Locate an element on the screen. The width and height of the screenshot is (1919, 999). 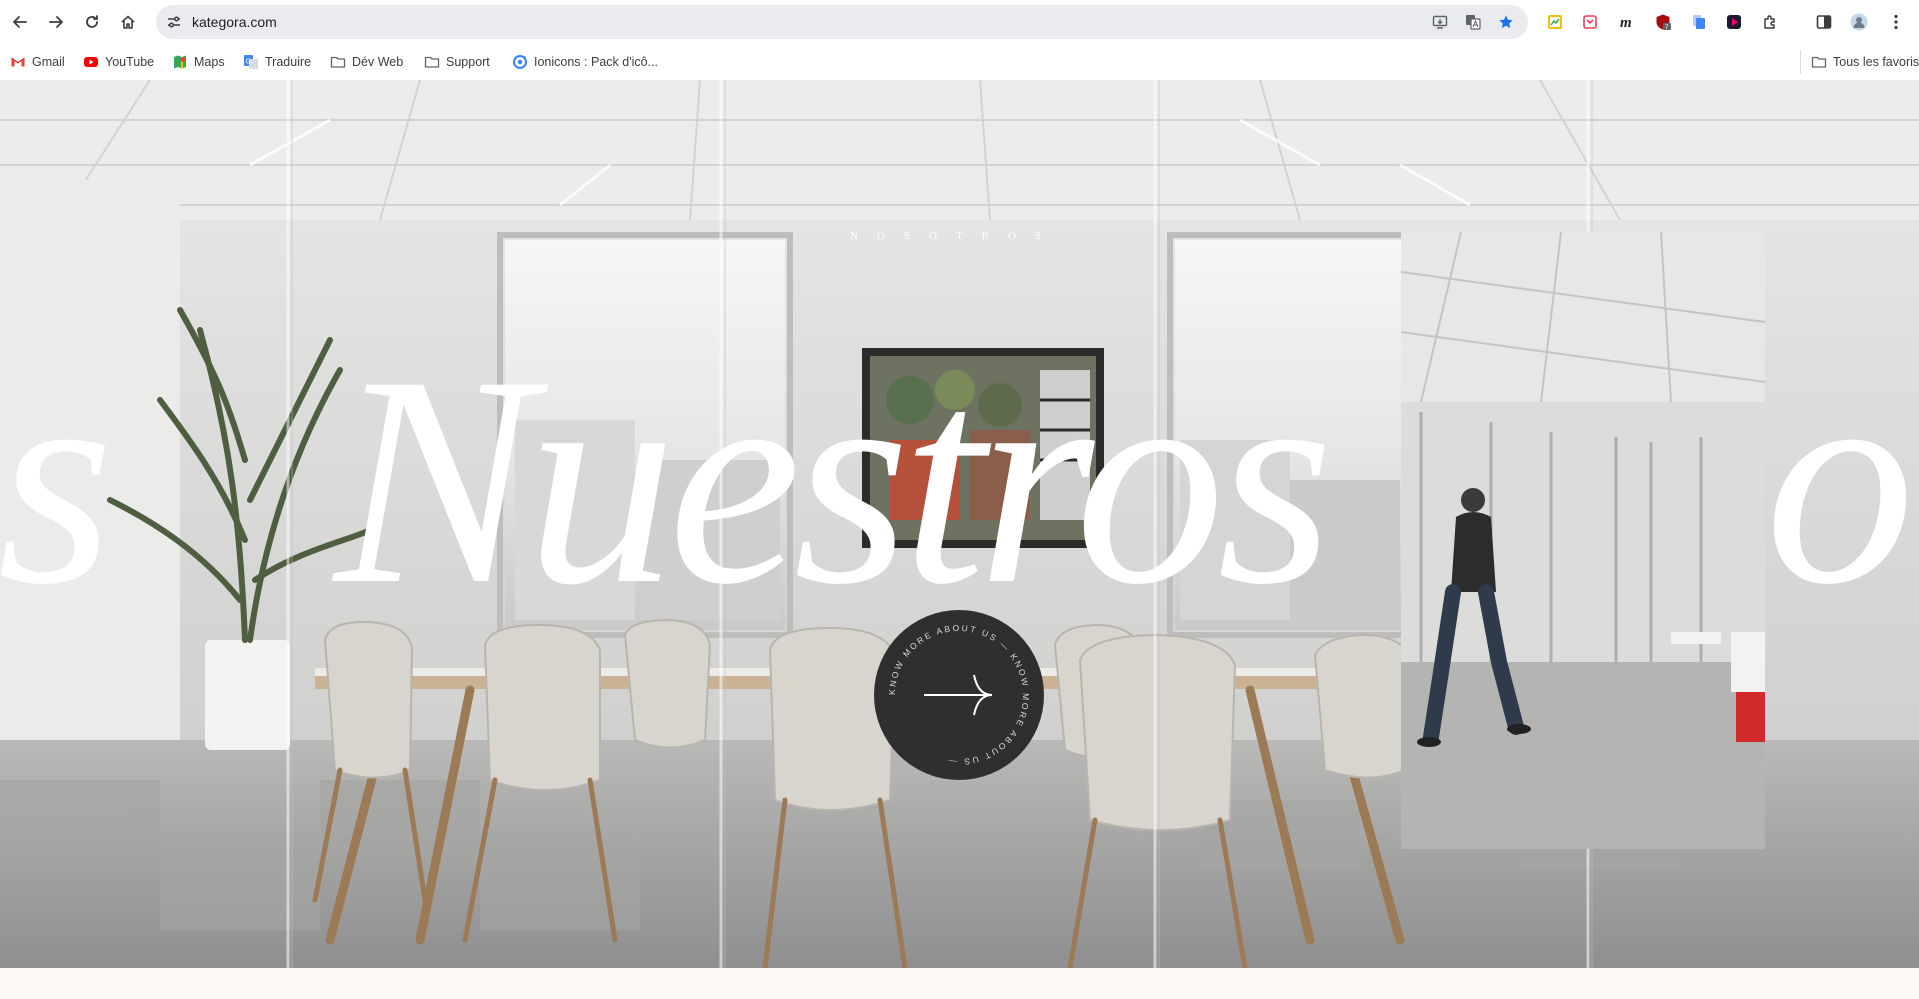
section-label: NOSOTROS is located at coordinates (955, 236).